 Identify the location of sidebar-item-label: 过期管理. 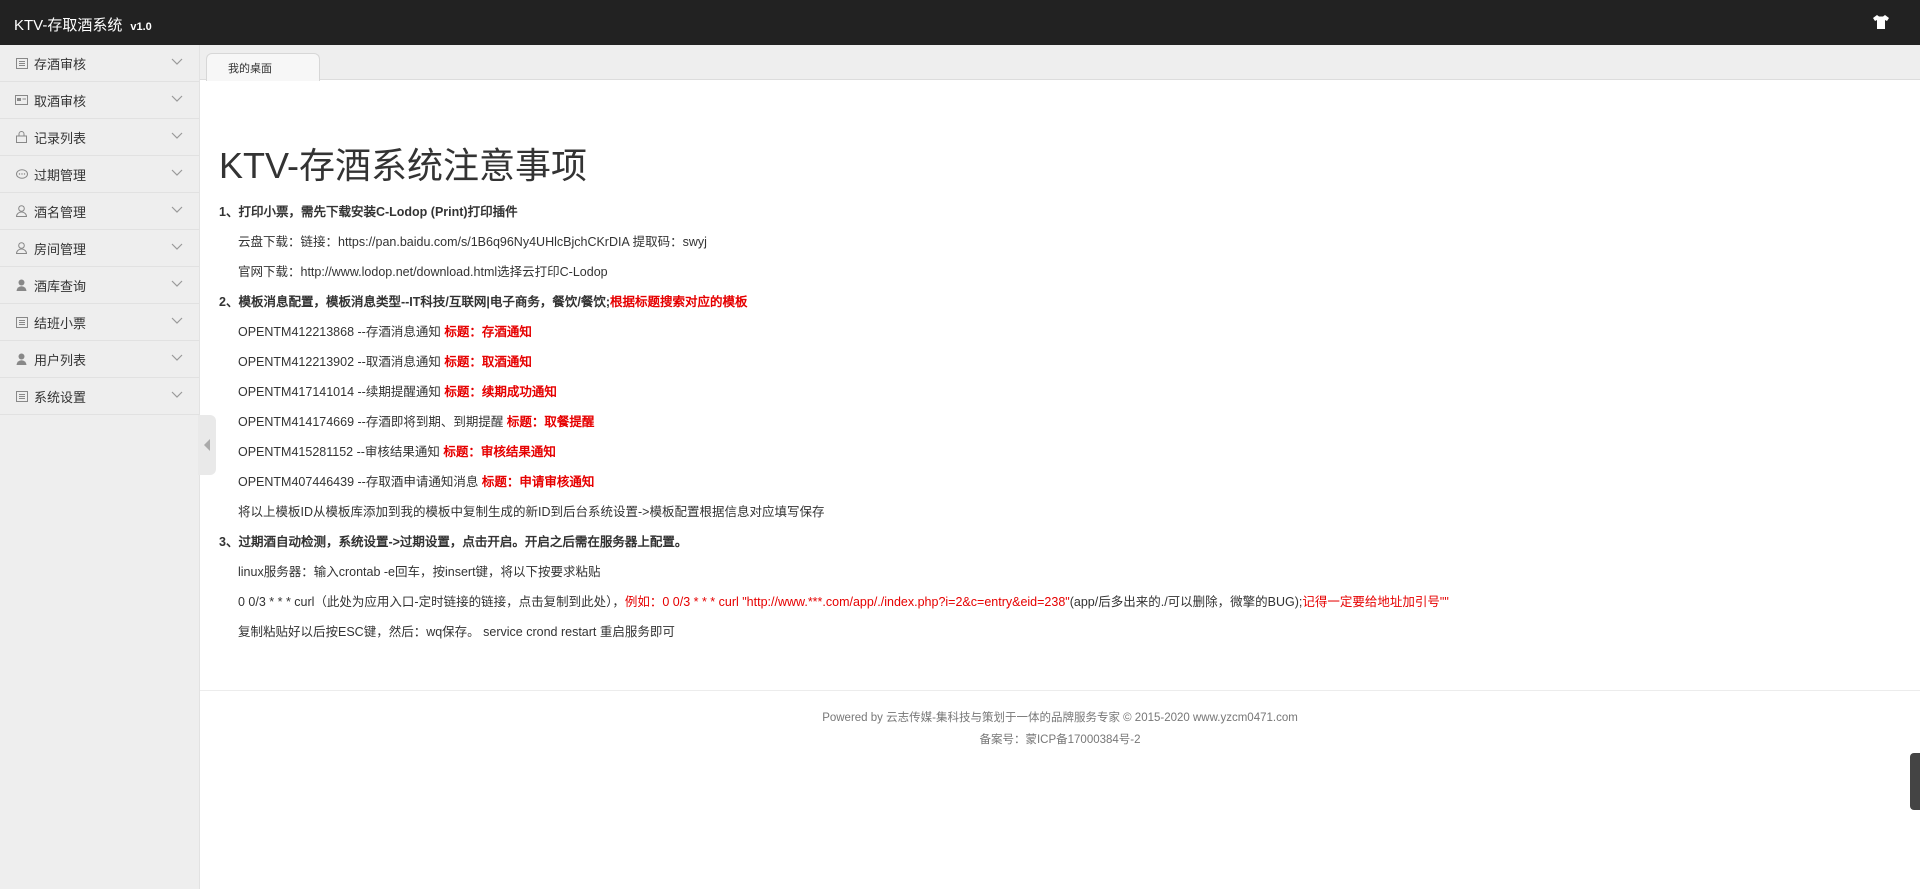
(60, 175).